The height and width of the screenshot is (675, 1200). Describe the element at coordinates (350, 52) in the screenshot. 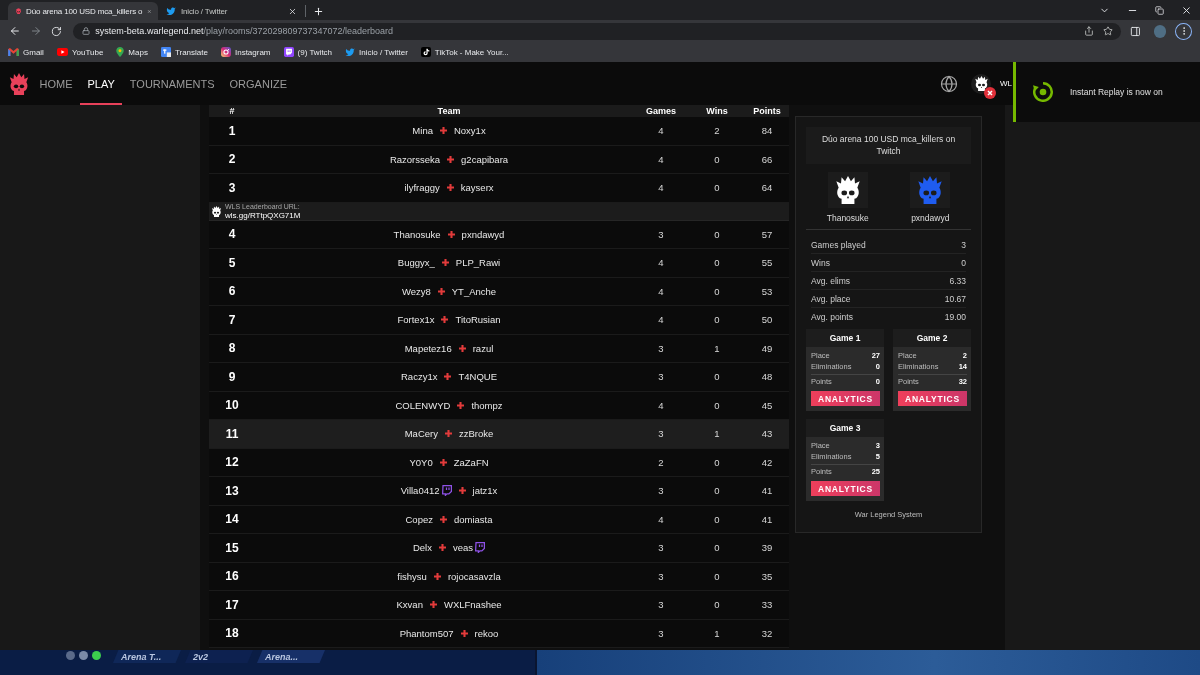

I see `bird-icon` at that location.